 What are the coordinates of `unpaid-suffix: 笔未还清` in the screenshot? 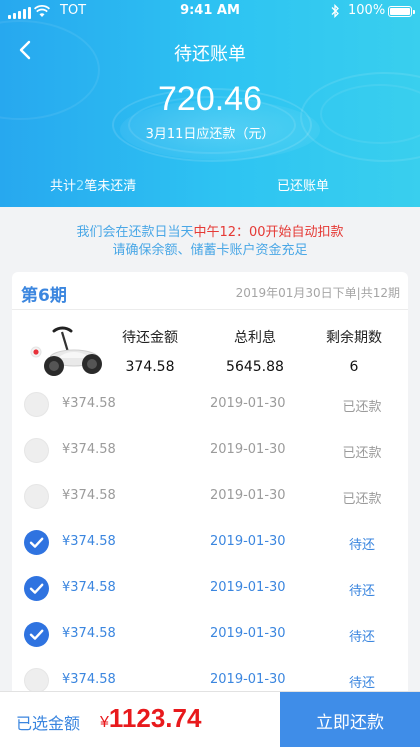 It's located at (110, 186).